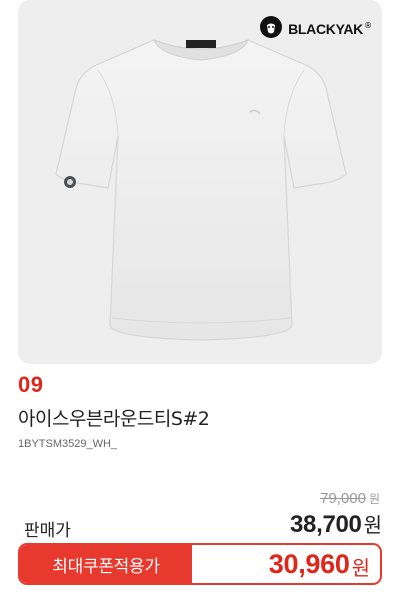 This screenshot has width=400, height=600. I want to click on sale-price-unit: 원, so click(372, 525).